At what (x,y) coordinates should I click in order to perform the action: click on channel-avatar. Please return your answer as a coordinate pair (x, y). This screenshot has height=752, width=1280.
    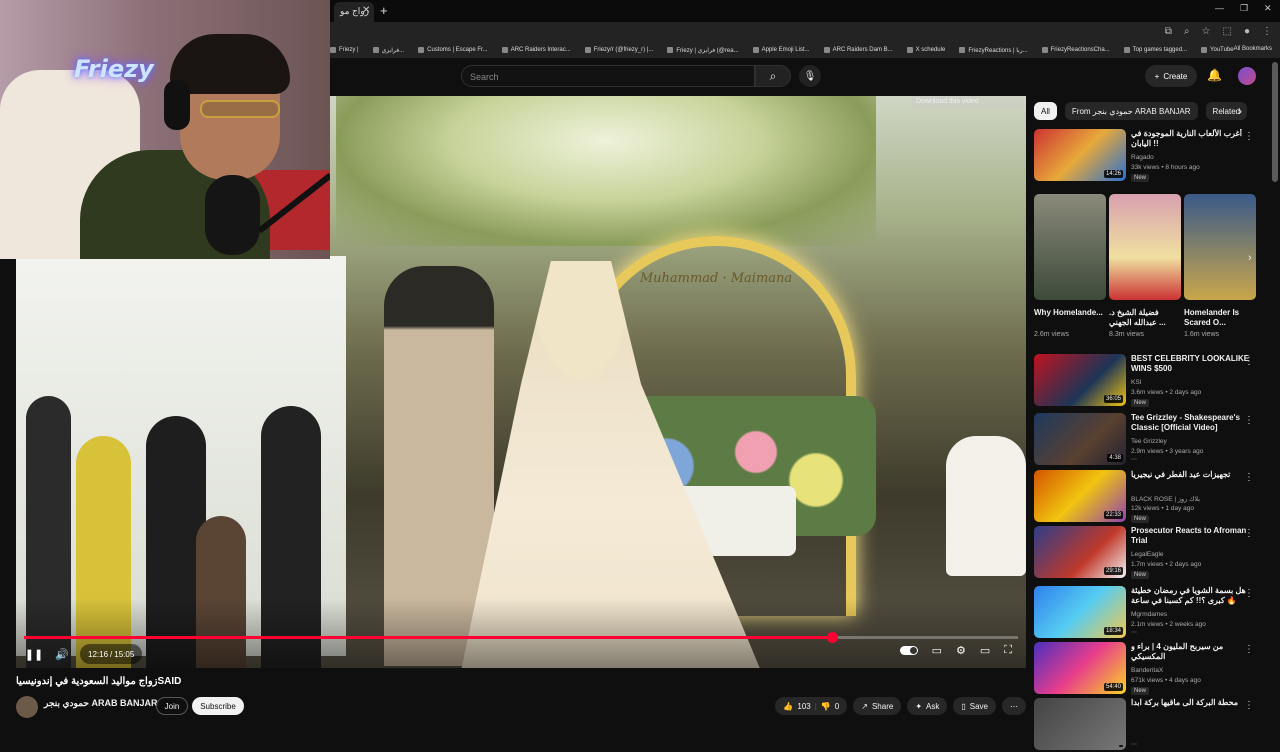
    Looking at the image, I should click on (27, 707).